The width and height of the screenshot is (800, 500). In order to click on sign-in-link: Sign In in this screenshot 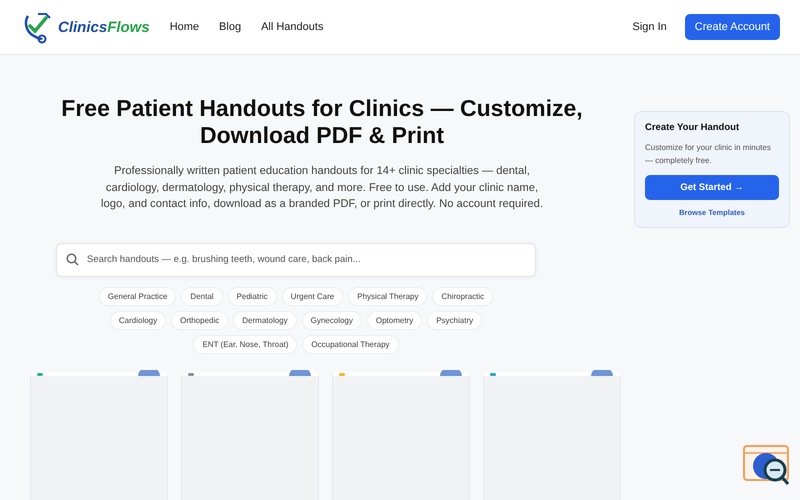, I will do `click(649, 27)`.